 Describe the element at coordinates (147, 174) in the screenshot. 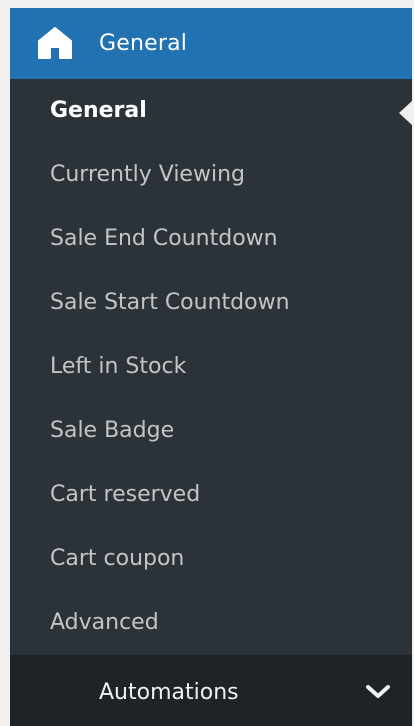

I see `submenu-item-label: Currently Viewing` at that location.